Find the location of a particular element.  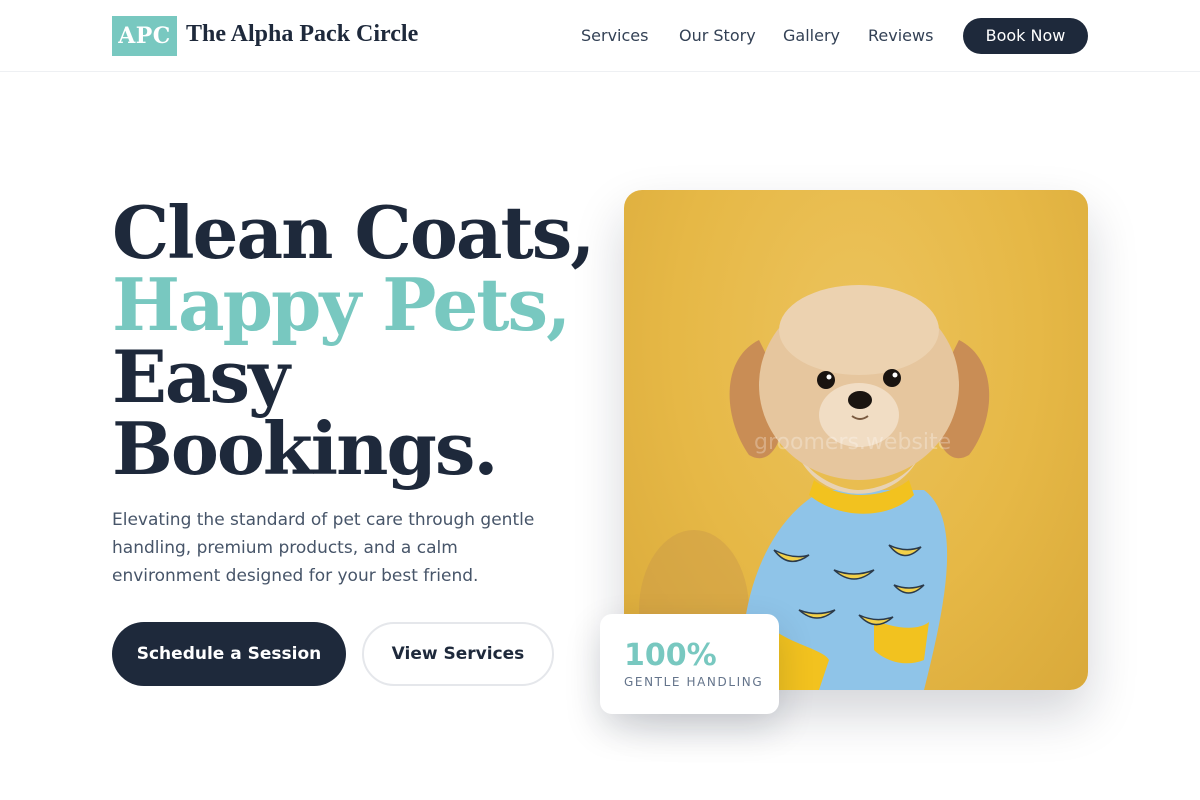

nav-link-gallery: Gallery is located at coordinates (811, 35).